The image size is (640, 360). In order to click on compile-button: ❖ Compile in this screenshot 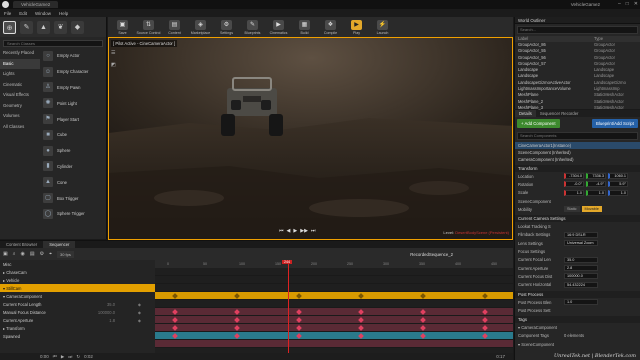, I will do `click(330, 27)`.